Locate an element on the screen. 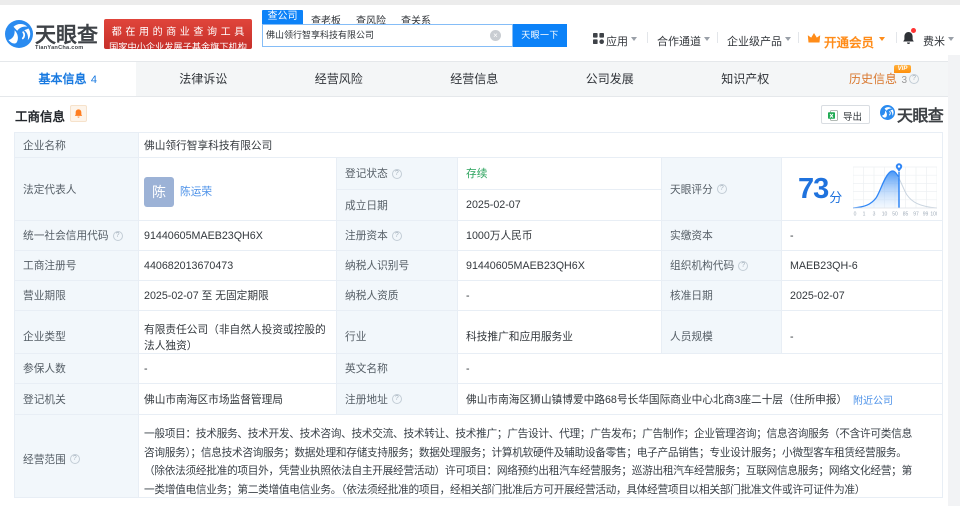 The height and width of the screenshot is (506, 960). svg-text: 85 is located at coordinates (906, 214).